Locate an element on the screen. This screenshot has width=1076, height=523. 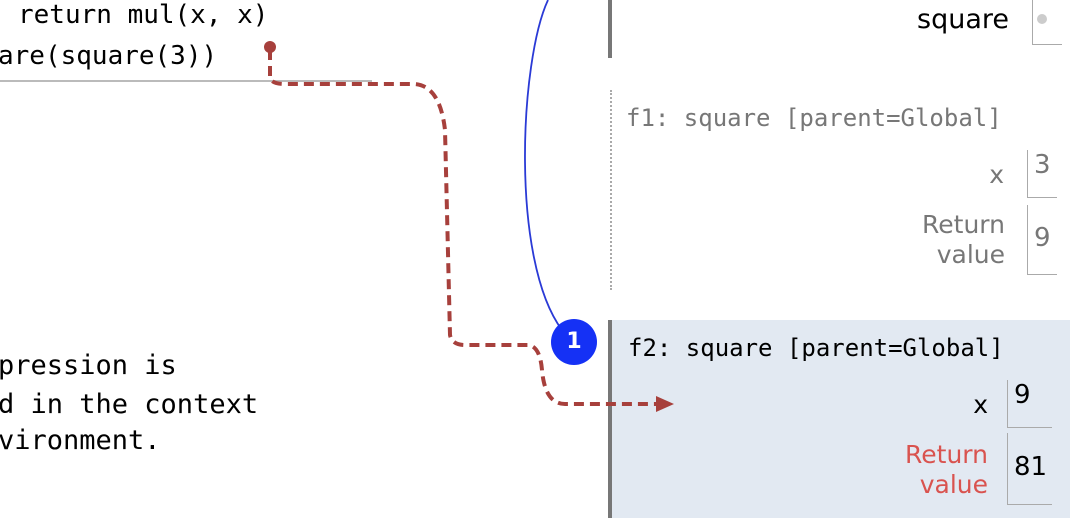
arrow-head-icon is located at coordinates (665, 404).